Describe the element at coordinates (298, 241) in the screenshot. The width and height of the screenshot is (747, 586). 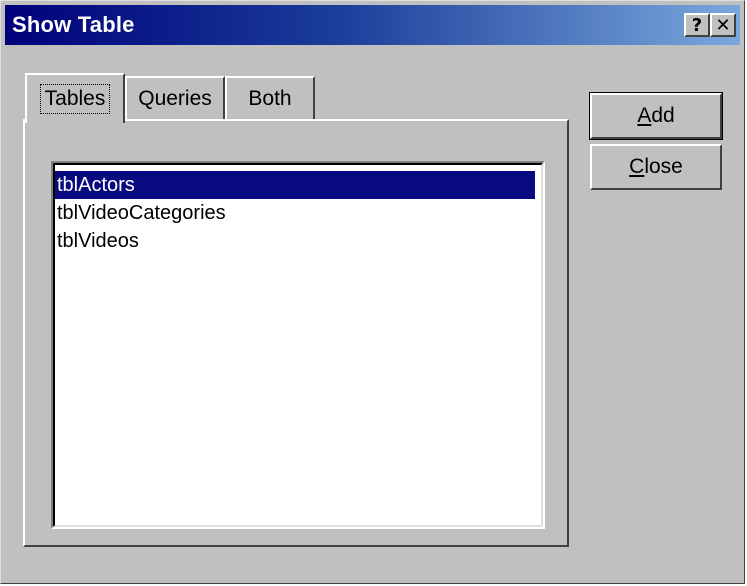
I see `list-item-tblvideos: tblVideos` at that location.